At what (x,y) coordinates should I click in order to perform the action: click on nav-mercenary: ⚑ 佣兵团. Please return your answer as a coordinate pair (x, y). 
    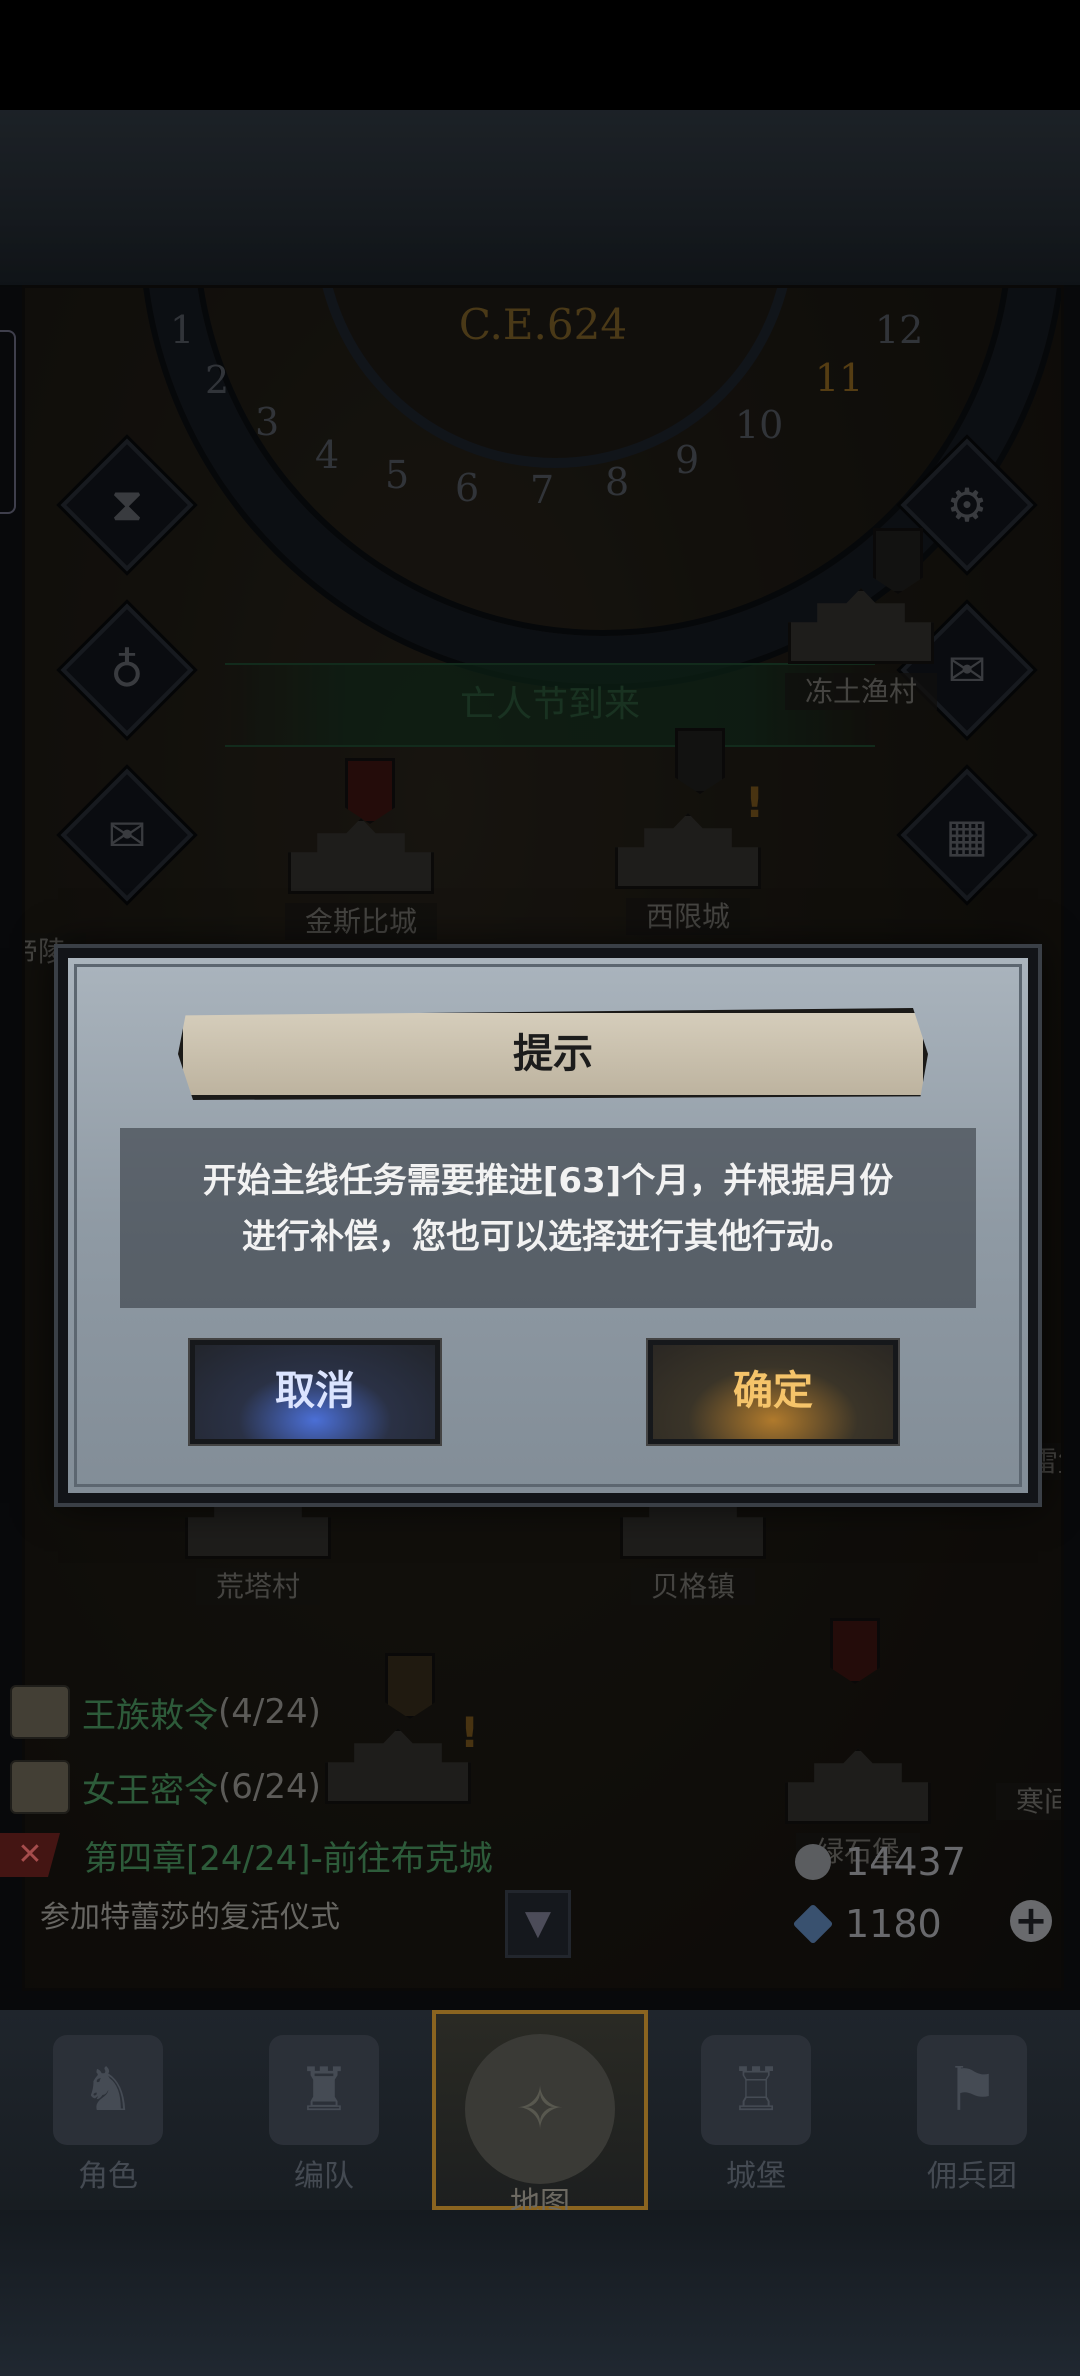
    Looking at the image, I should click on (972, 2110).